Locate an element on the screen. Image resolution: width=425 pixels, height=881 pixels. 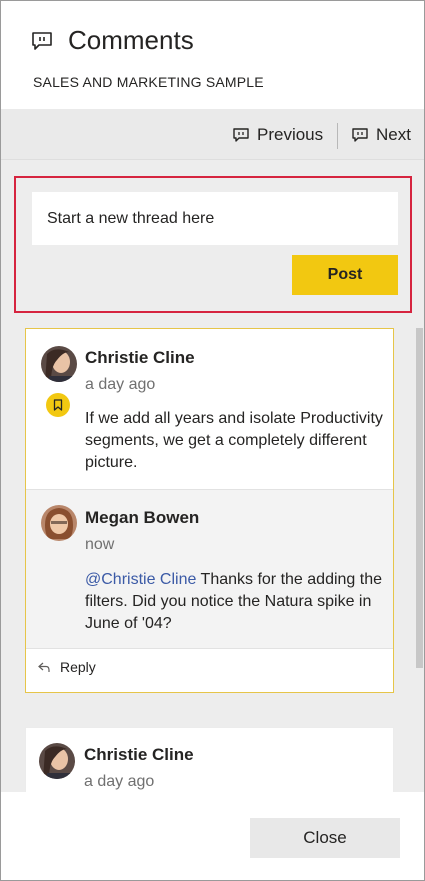
bookmark-icon is located at coordinates (58, 405).